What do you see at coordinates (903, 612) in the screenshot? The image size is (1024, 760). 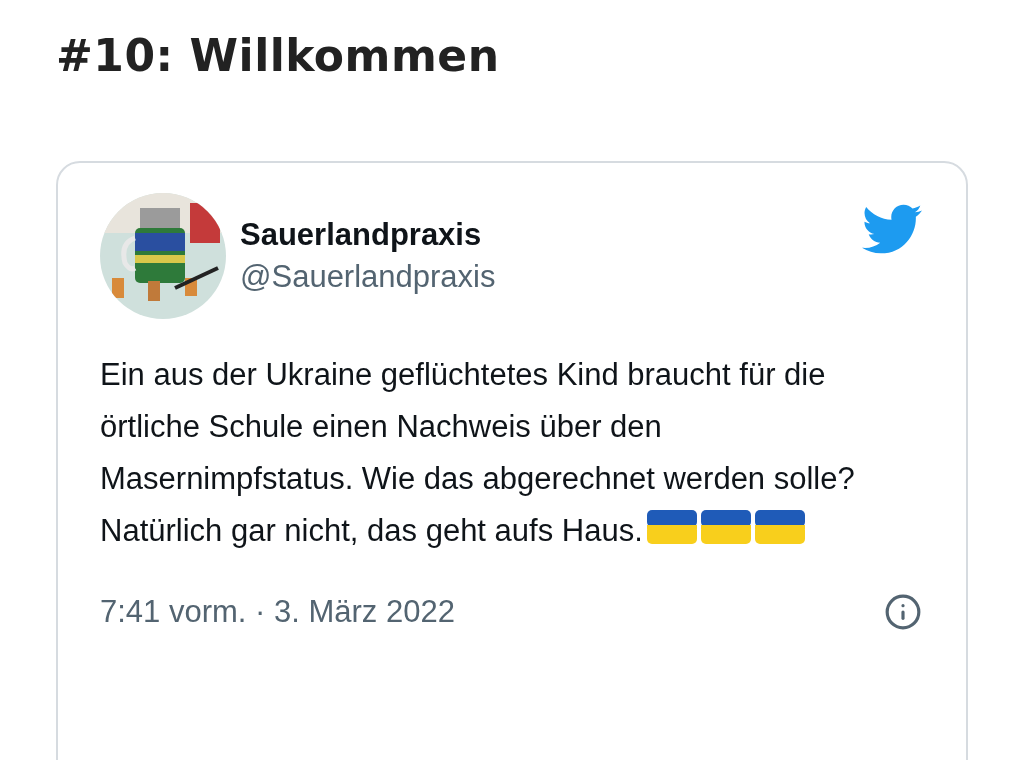 I see `info-icon` at bounding box center [903, 612].